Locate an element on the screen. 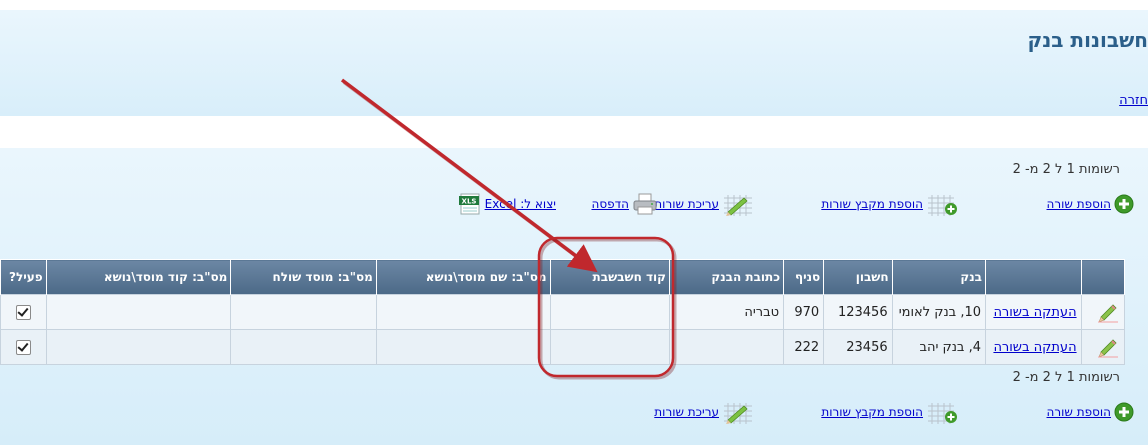 This screenshot has width=1148, height=445. header-bank: בנק is located at coordinates (939, 277).